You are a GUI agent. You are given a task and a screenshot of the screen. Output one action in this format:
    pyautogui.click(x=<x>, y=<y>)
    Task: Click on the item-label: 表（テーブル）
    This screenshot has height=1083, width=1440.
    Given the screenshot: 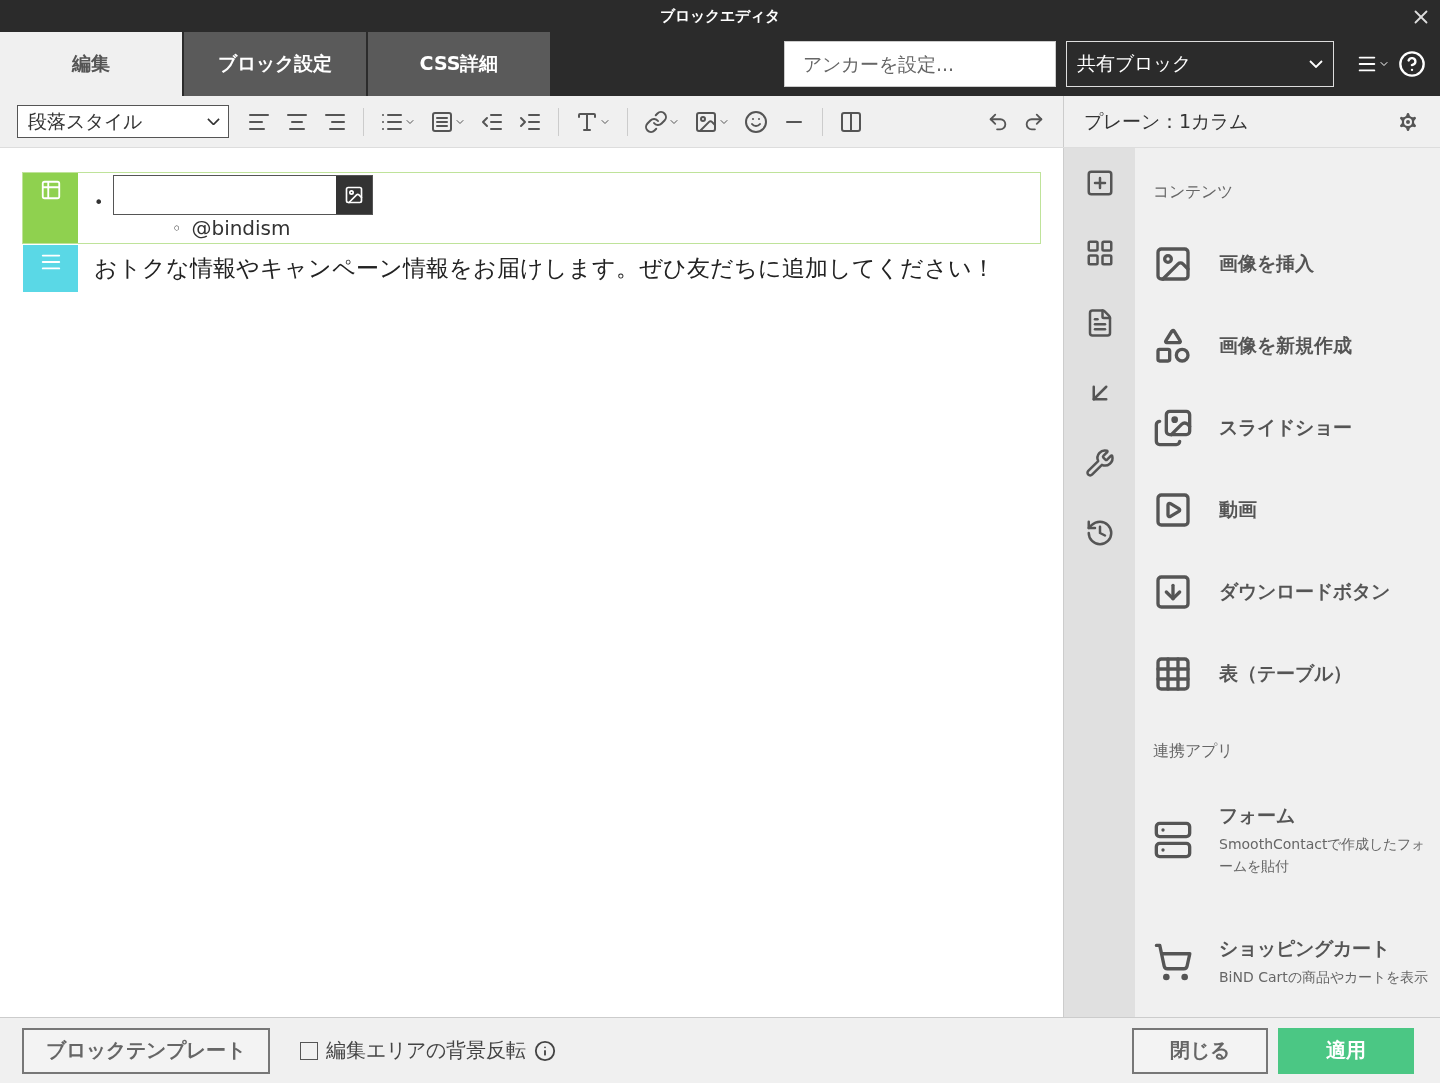 What is the action you would take?
    pyautogui.click(x=1285, y=673)
    